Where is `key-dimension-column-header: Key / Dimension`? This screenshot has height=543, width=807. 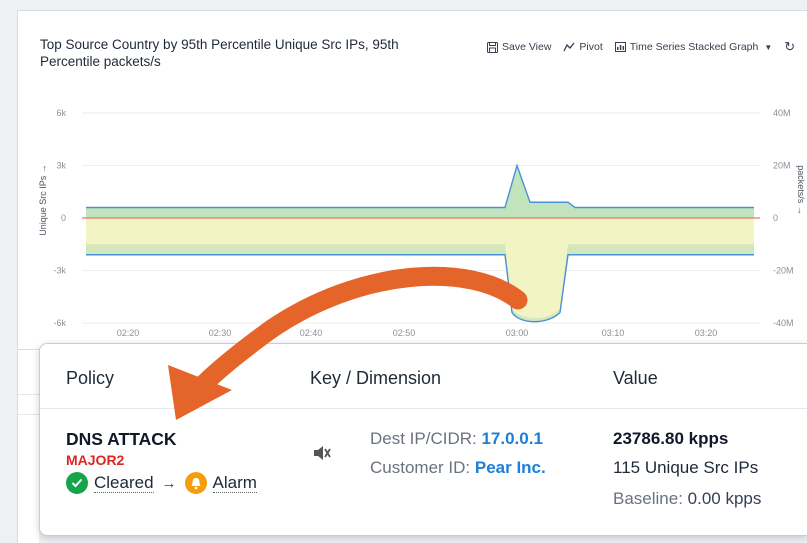
key-dimension-column-header: Key / Dimension is located at coordinates (376, 378).